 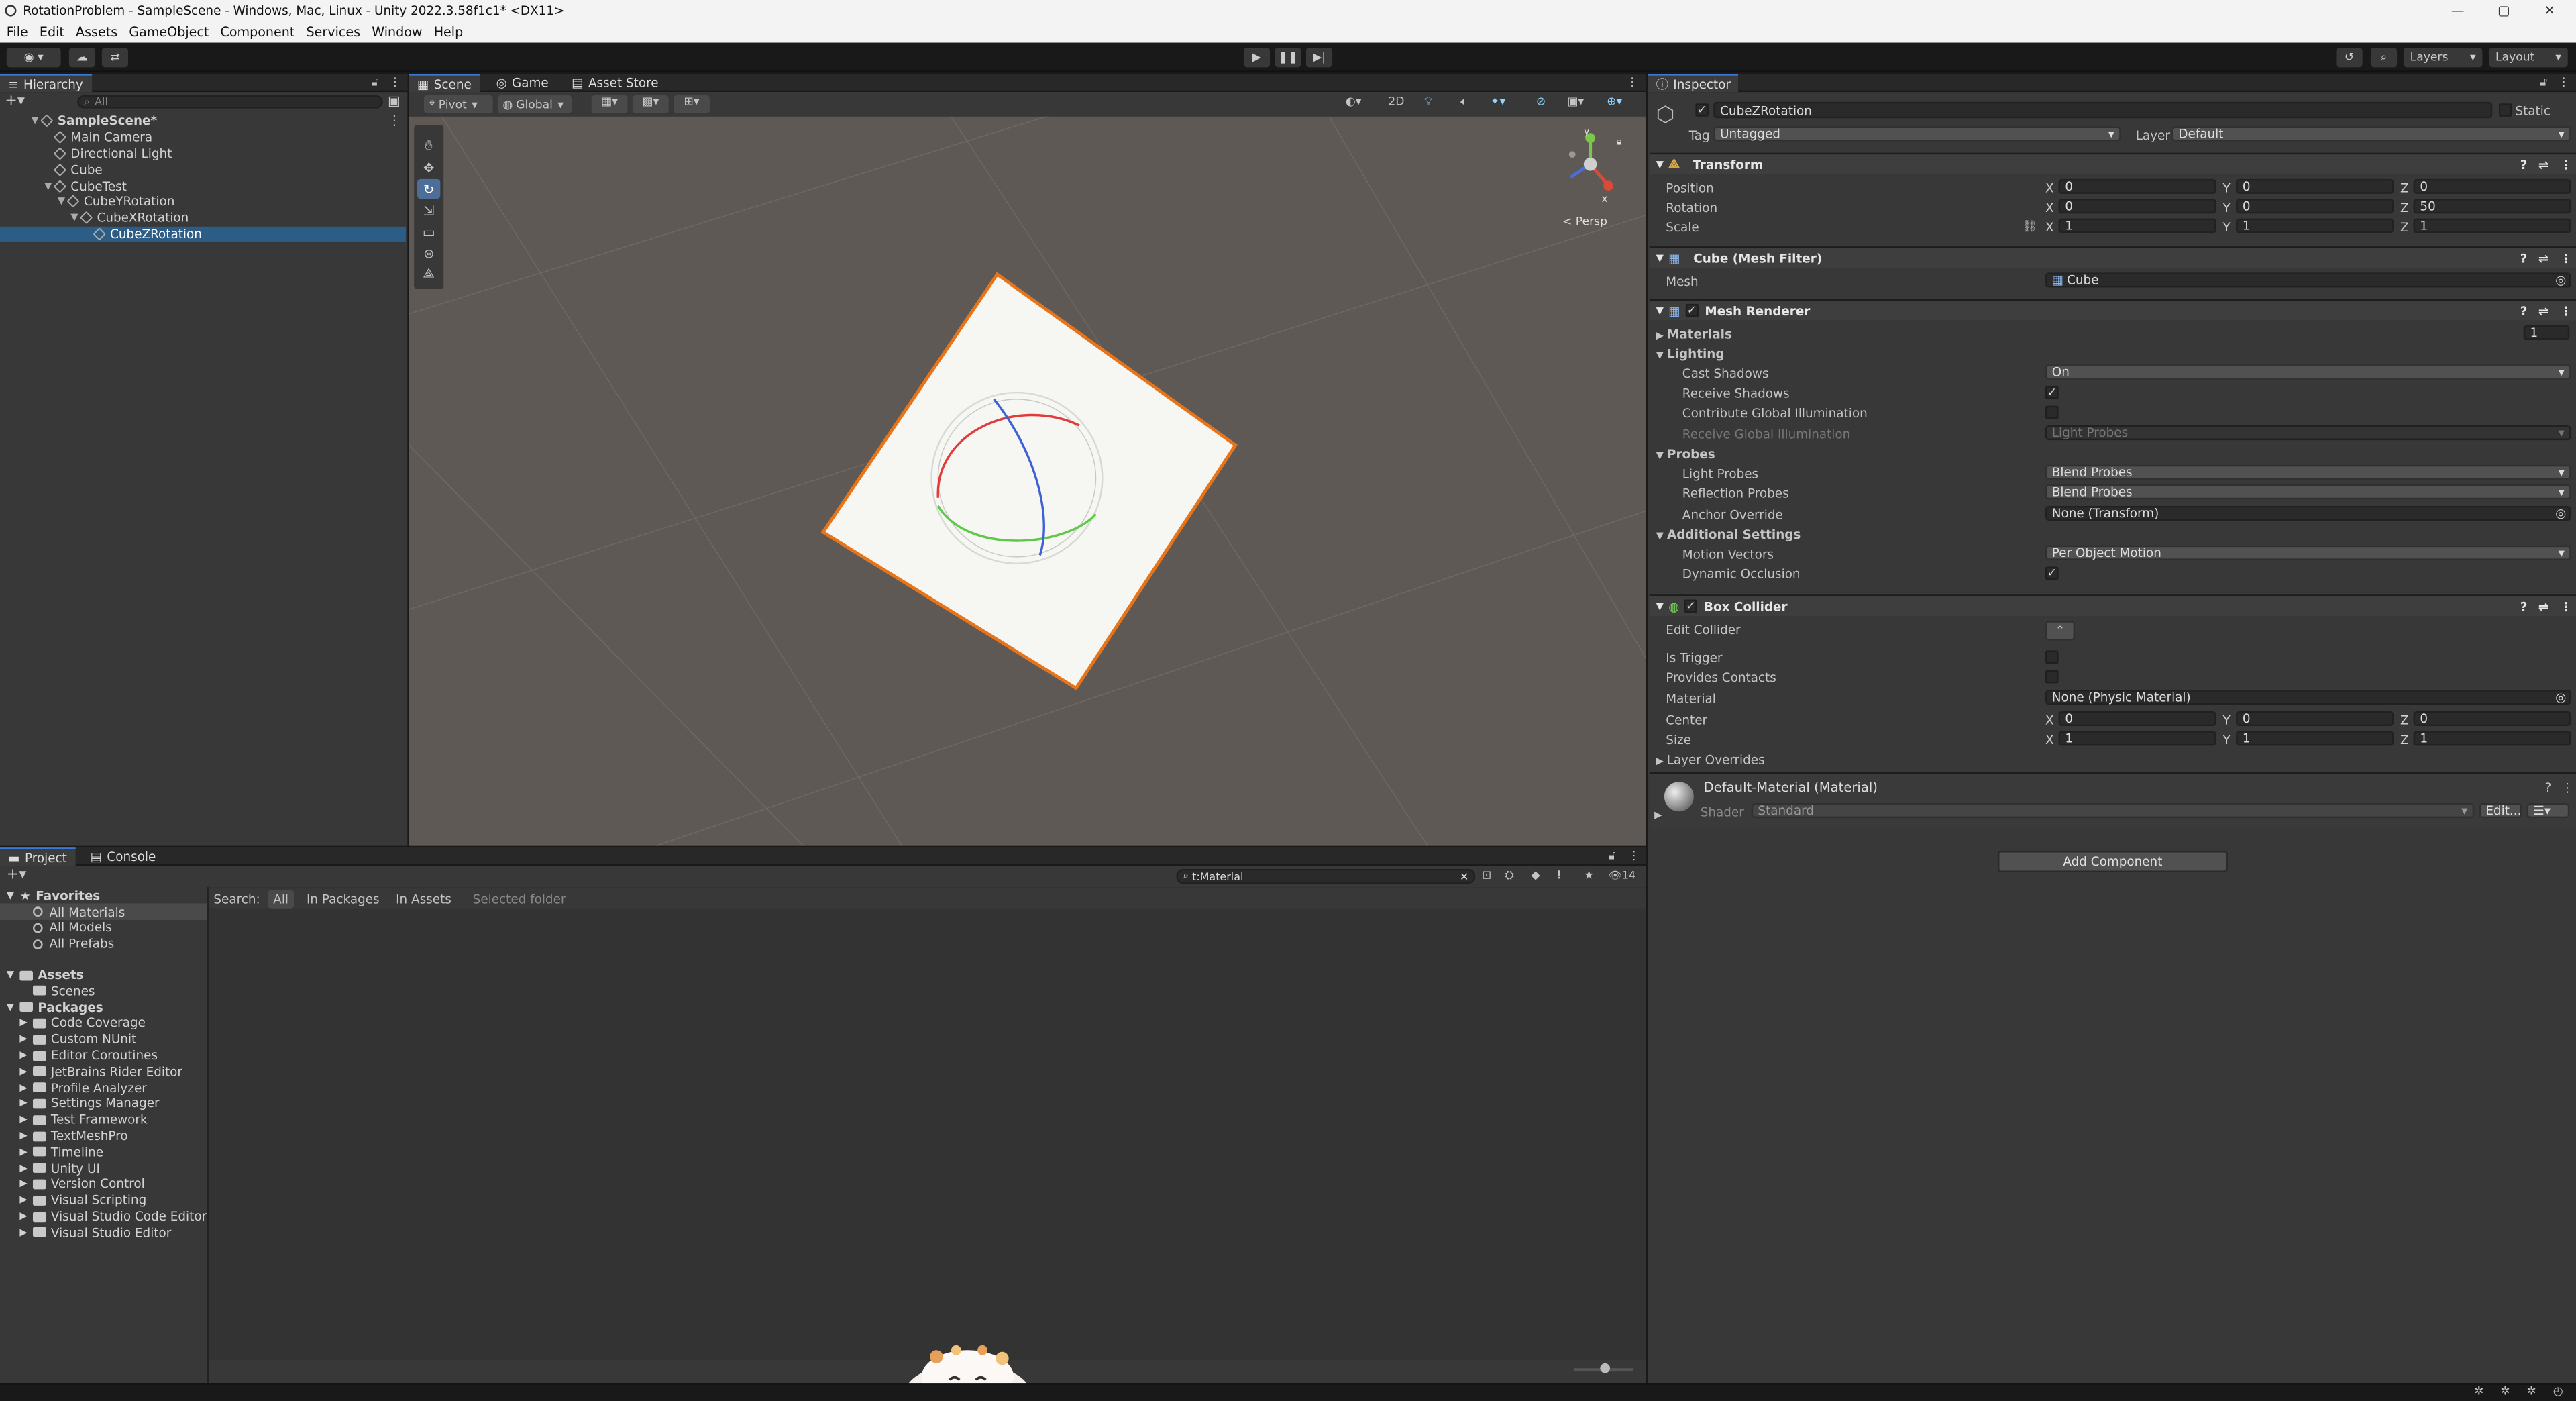 I want to click on scale-y-input: 1, so click(x=2315, y=226).